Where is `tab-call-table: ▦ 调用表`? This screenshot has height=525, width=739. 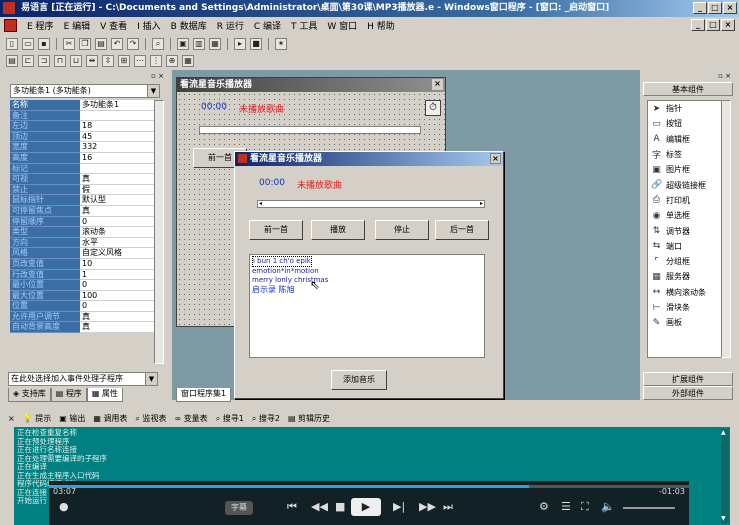 tab-call-table: ▦ 调用表 is located at coordinates (110, 418).